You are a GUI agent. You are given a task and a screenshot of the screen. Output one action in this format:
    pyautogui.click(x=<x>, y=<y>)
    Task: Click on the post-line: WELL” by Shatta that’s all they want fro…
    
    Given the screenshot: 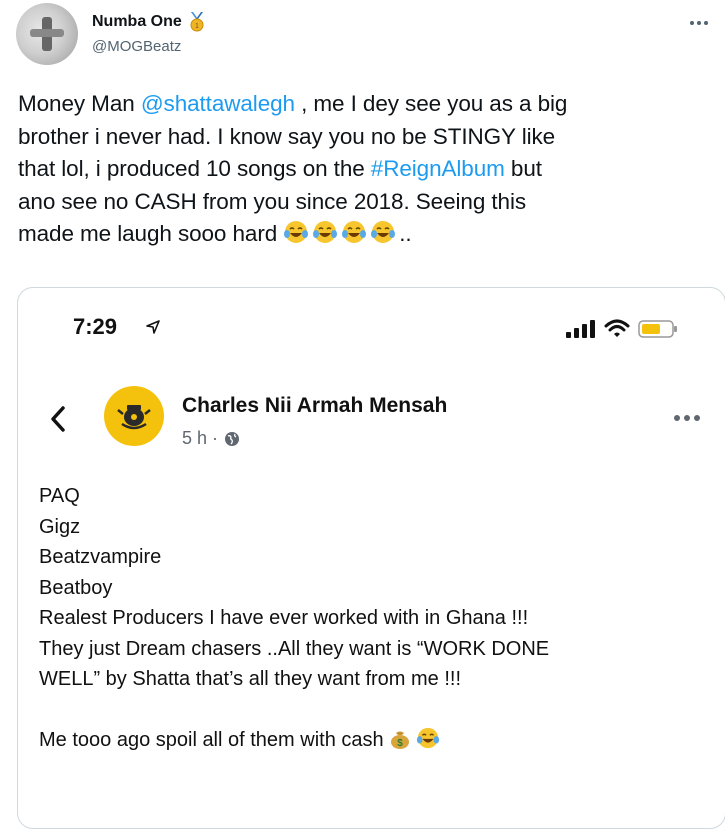 What is the action you would take?
    pyautogui.click(x=250, y=679)
    